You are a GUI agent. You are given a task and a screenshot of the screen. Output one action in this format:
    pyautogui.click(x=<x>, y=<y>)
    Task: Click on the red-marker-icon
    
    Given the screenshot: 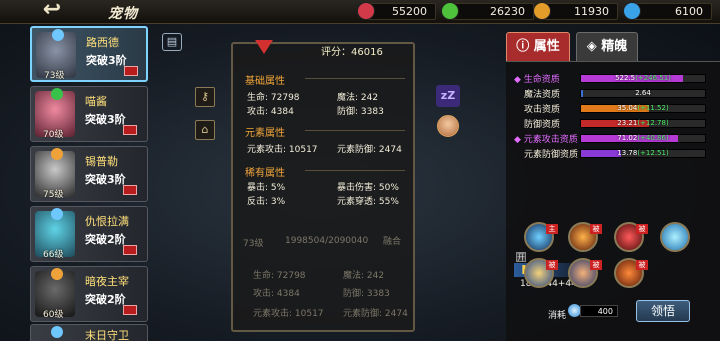 What is the action you would take?
    pyautogui.click(x=264, y=47)
    